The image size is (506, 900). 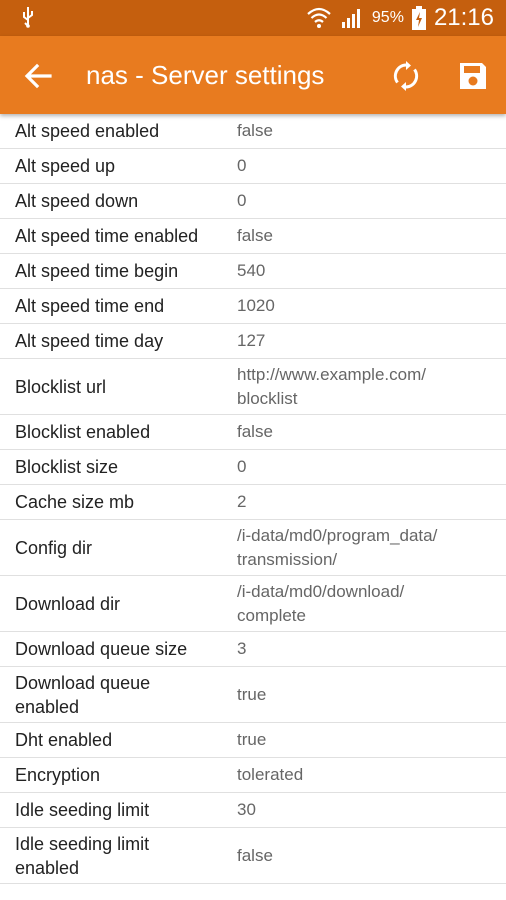 What do you see at coordinates (246, 809) in the screenshot?
I see `setting-value: 30` at bounding box center [246, 809].